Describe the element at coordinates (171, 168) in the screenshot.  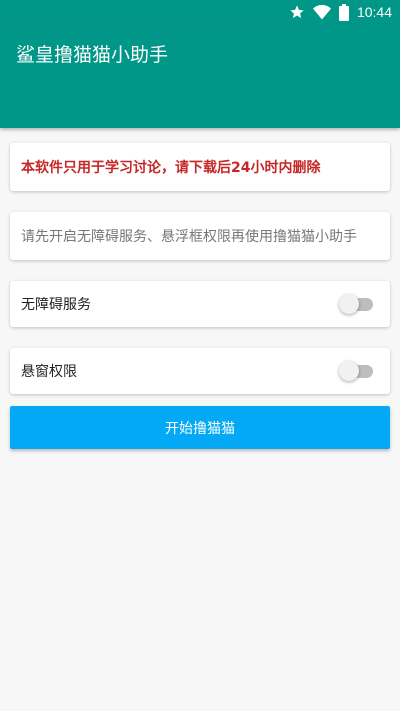
I see `disclaimer-text: 本软件只用于学习讨论，请下载后24小时内删除` at that location.